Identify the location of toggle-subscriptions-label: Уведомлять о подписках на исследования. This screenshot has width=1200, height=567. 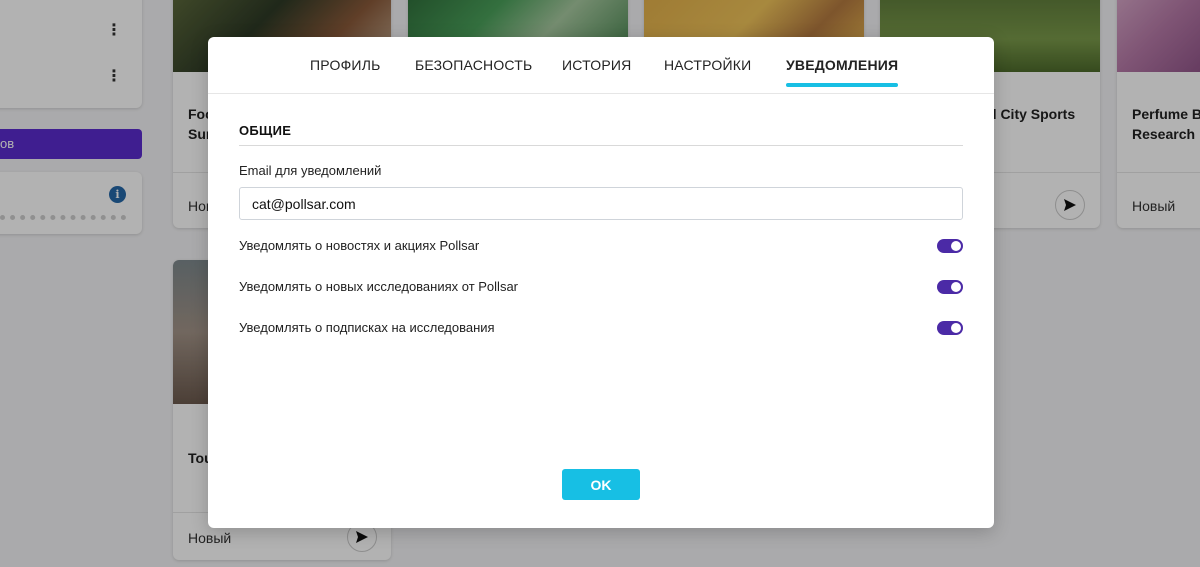
(367, 327).